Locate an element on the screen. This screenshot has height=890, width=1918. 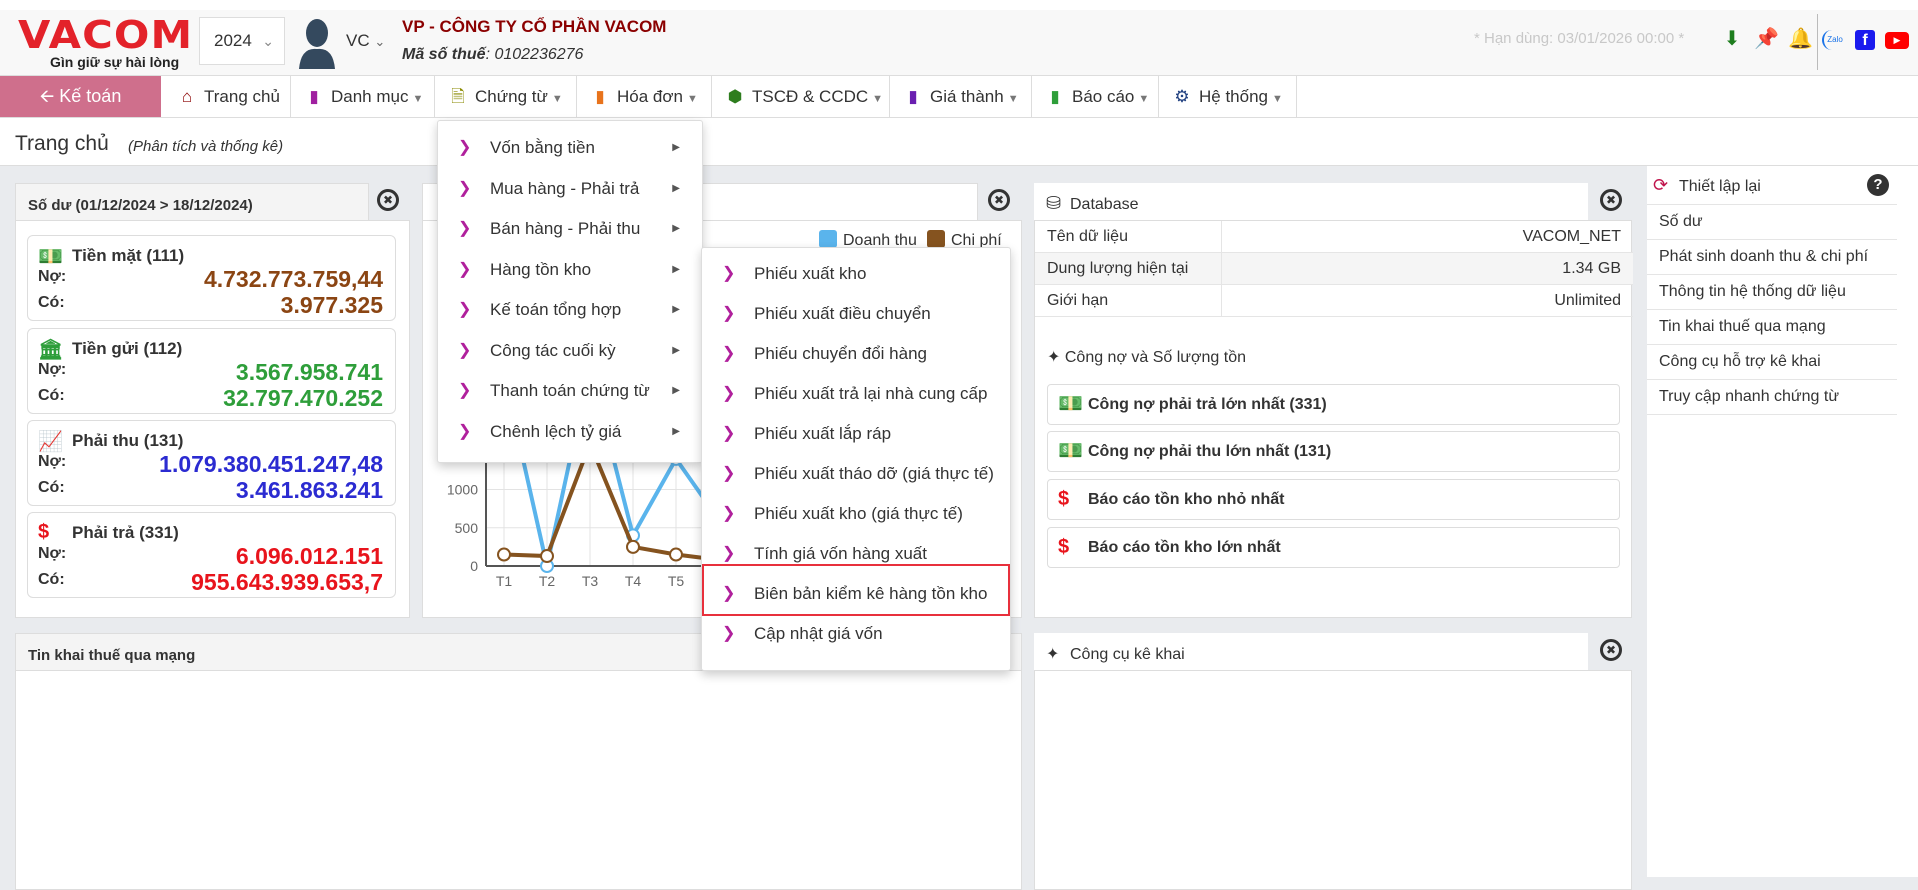
nav-hoa-don: ▮ Hóa đơn ▼ is located at coordinates (644, 96).